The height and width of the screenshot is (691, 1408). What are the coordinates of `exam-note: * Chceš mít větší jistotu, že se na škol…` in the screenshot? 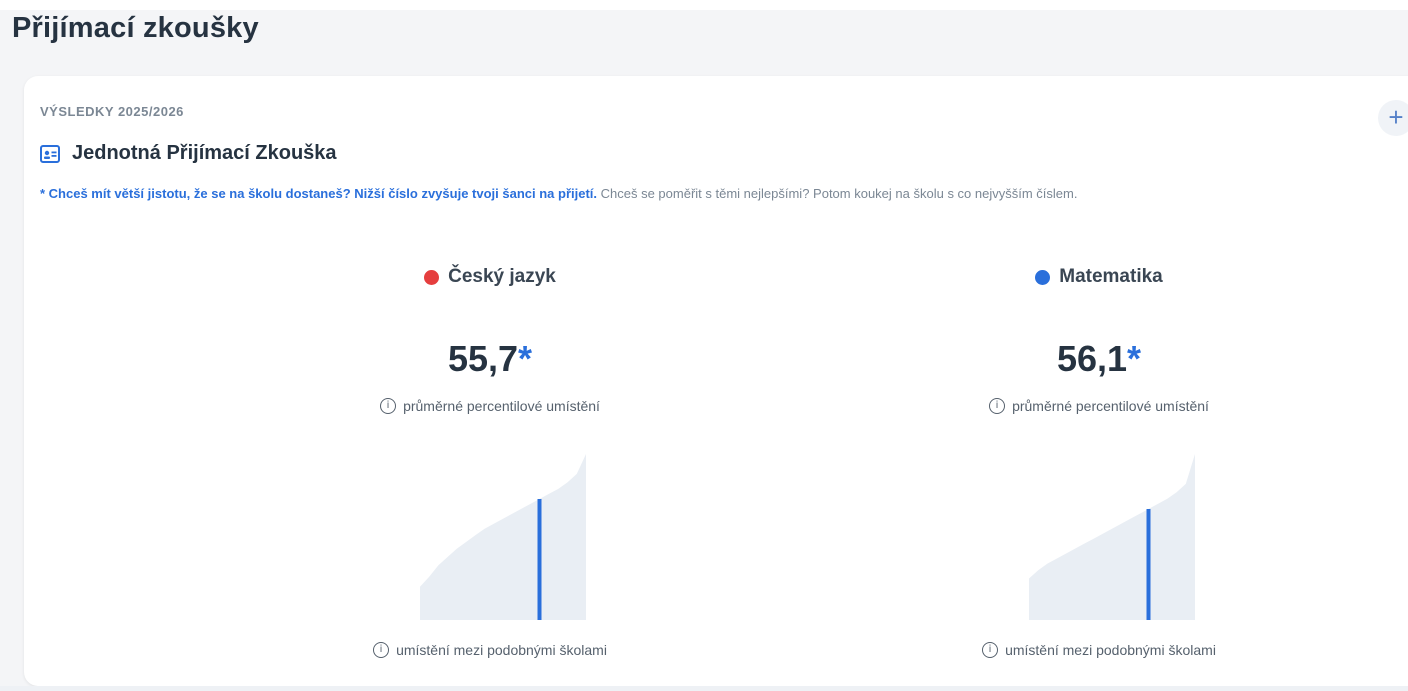 It's located at (720, 193).